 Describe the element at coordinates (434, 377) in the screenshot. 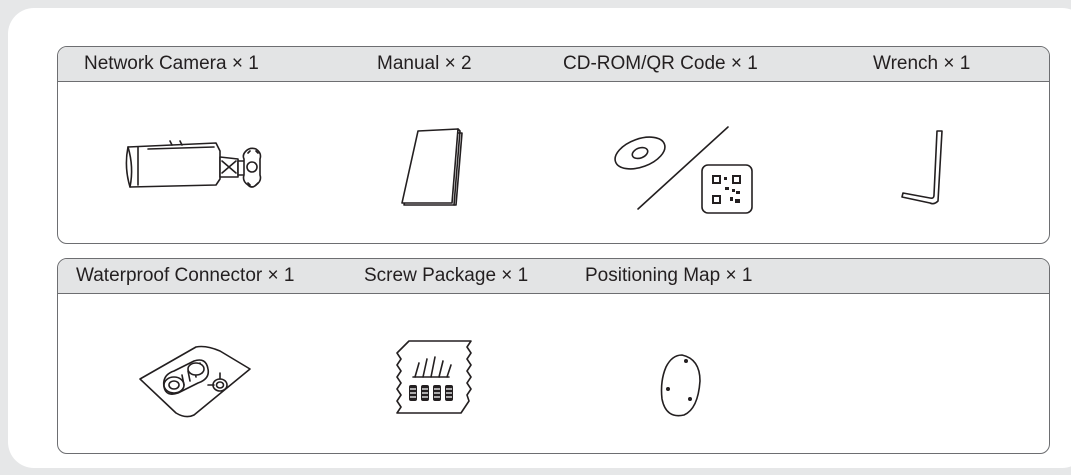

I see `screw-package-icon` at that location.